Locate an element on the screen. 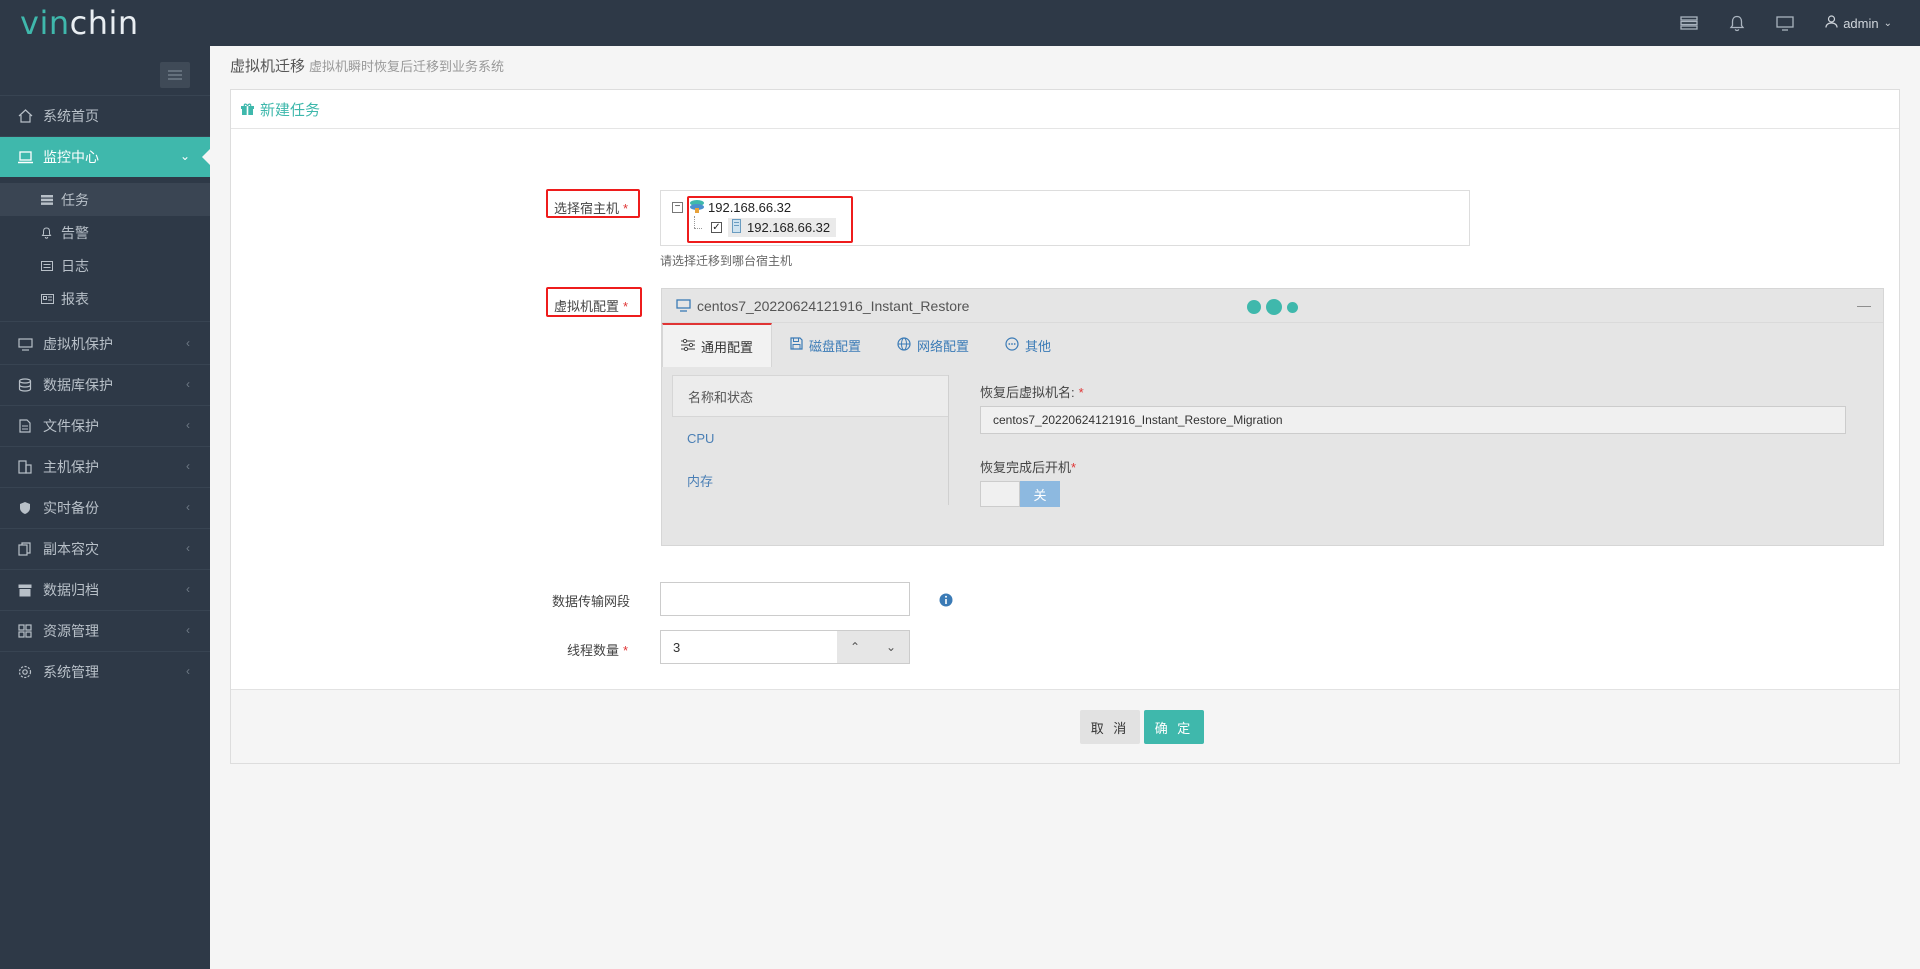 Image resolution: width=1920 pixels, height=969 pixels. gift-icon is located at coordinates (247, 109).